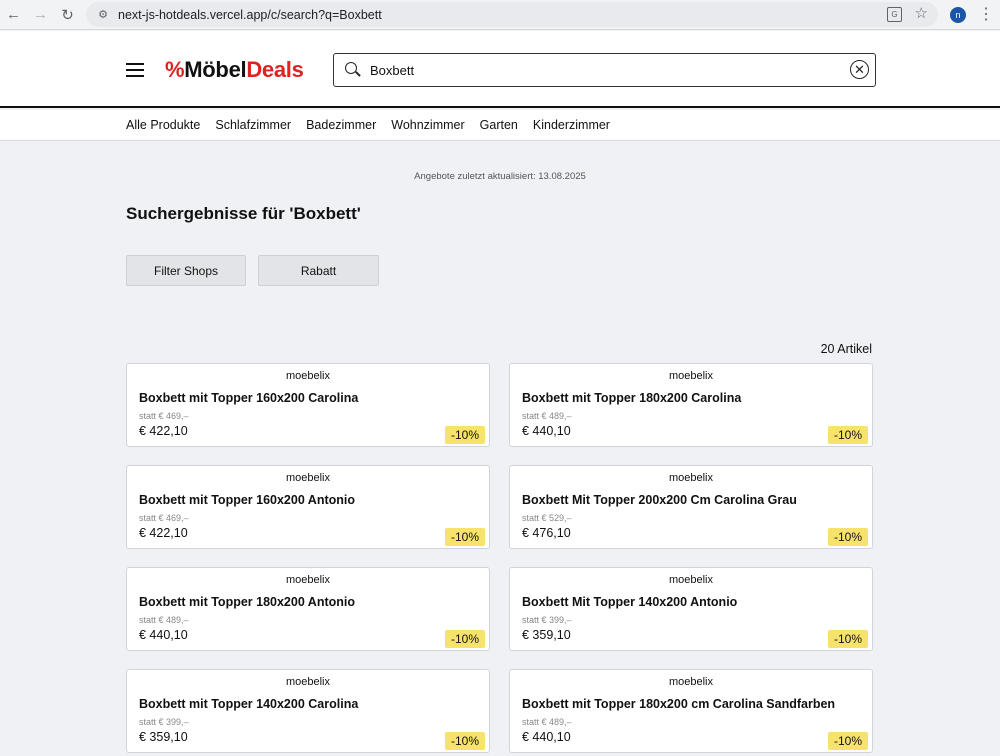  Describe the element at coordinates (427, 125) in the screenshot. I see `nav-item-wohnzimmer: Wohnzimmer` at that location.